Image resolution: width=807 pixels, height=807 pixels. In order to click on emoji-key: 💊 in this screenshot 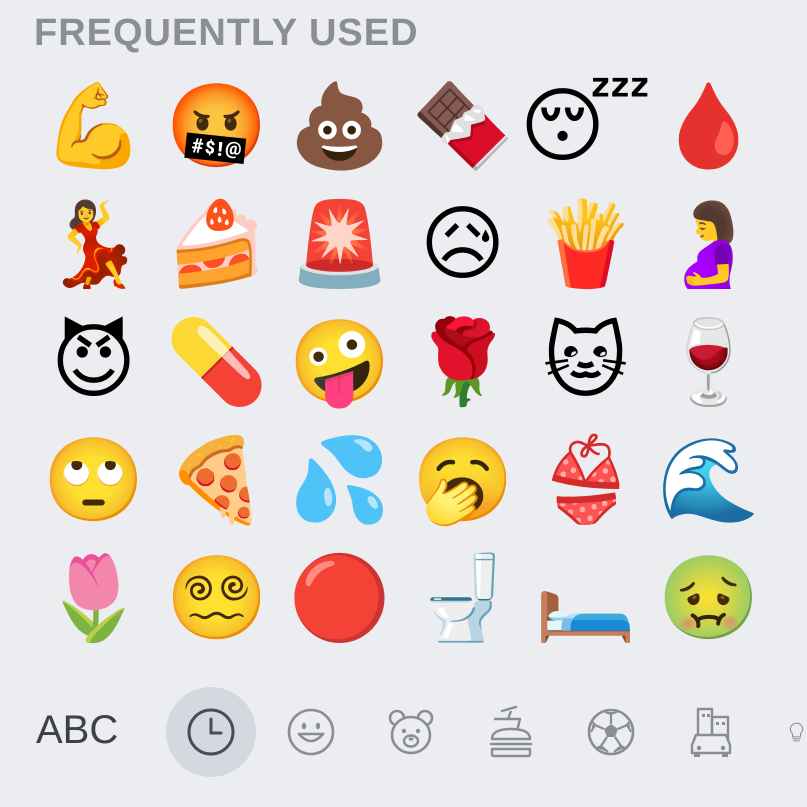, I will do `click(216, 363)`.